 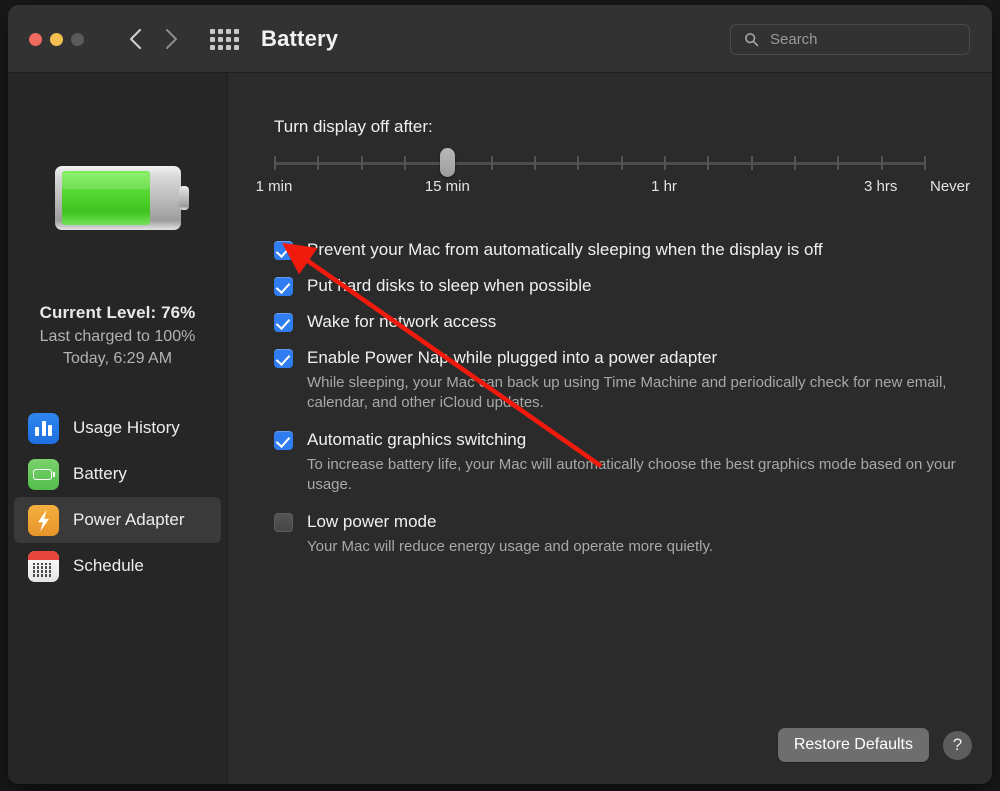 I want to click on last-charged-label: Last charged to 100%, so click(x=117, y=336).